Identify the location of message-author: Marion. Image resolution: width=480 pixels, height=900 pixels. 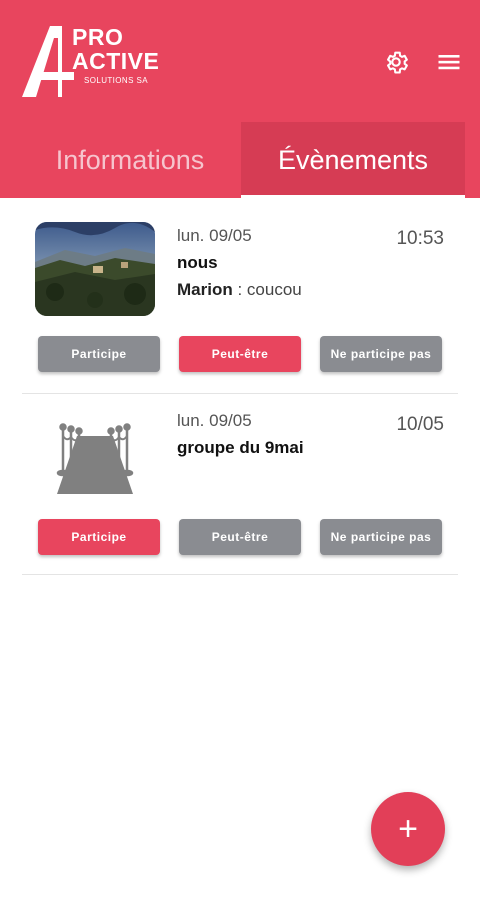
(205, 289).